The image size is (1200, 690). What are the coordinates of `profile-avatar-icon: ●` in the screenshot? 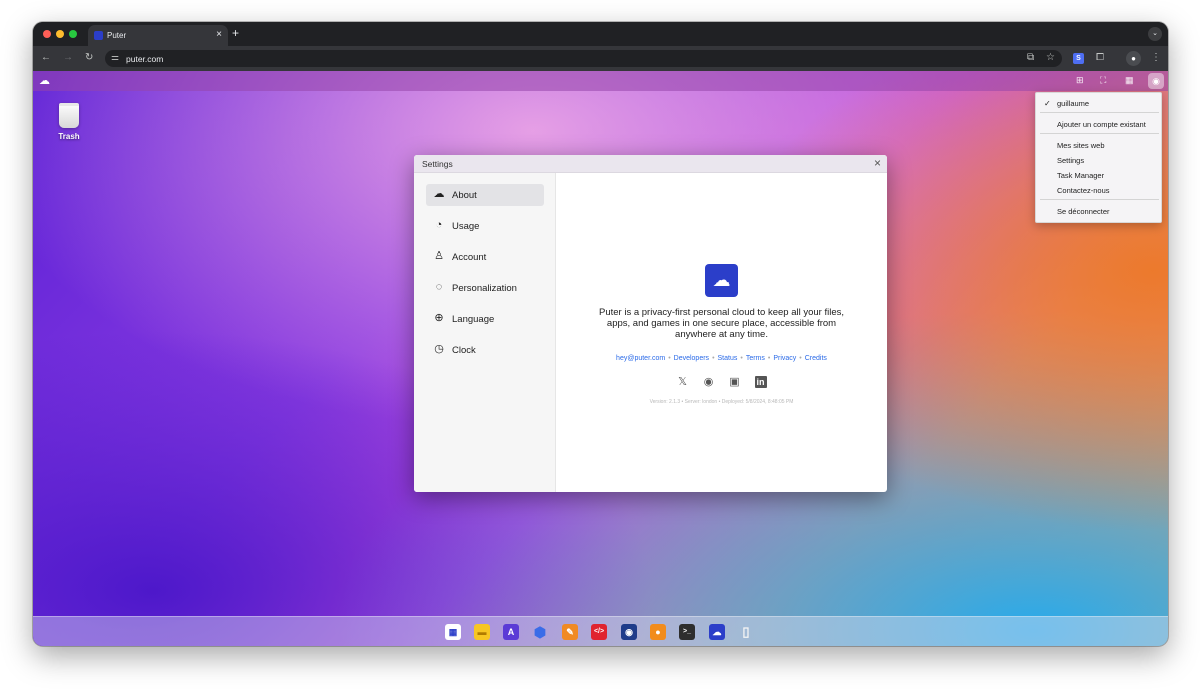 It's located at (1133, 58).